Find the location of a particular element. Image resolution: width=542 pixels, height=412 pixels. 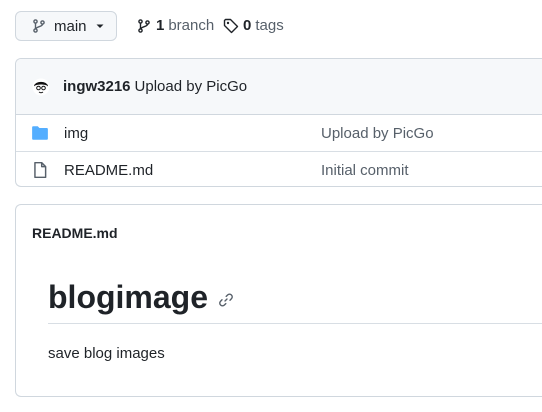

file-commit-message-link: Initial commit is located at coordinates (365, 170).